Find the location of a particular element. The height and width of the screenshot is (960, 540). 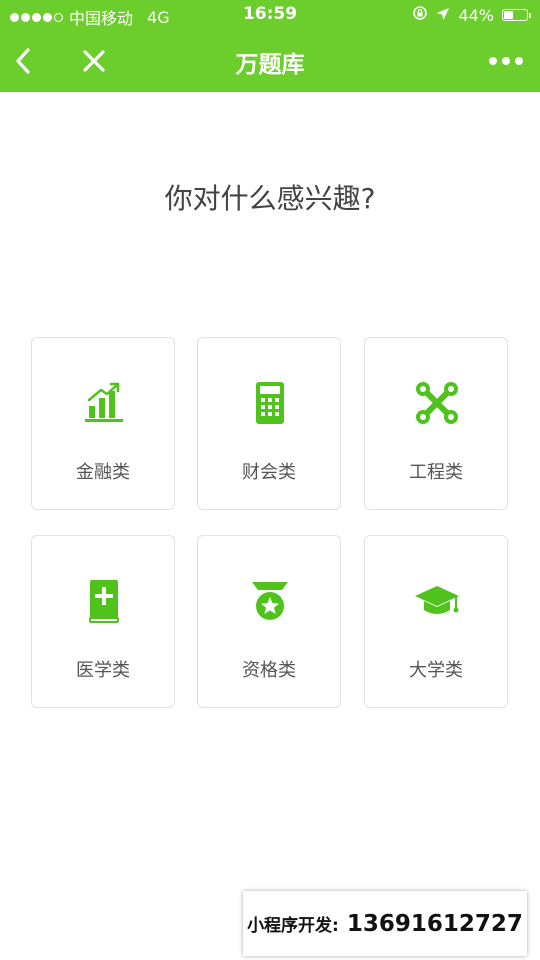

more-dots-icon is located at coordinates (506, 61).